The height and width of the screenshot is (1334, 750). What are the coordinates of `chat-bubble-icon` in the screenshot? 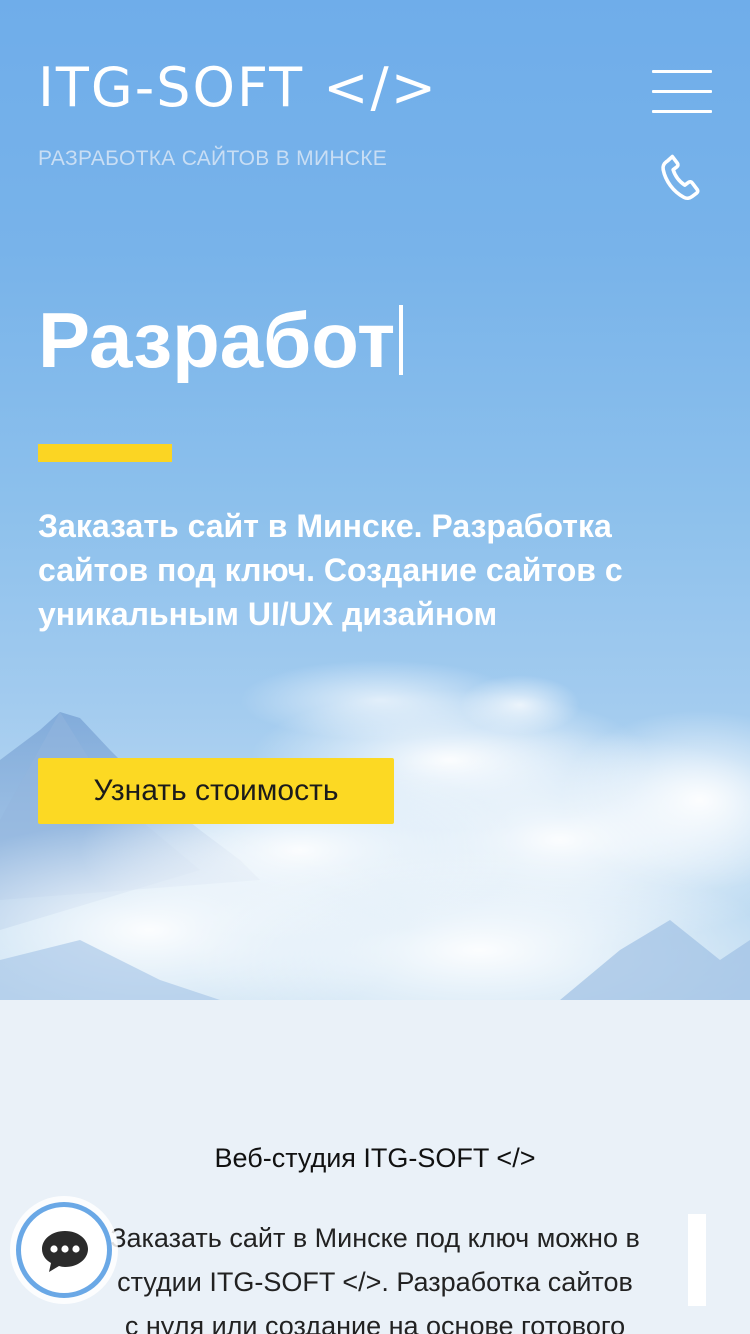 It's located at (65, 1251).